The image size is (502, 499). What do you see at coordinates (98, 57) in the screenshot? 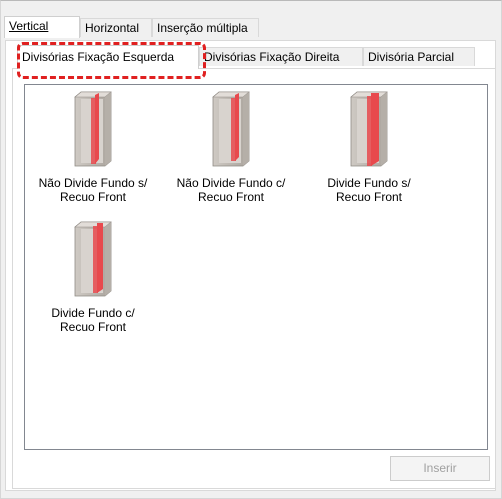
I see `tab-divisorias-esquerda-label: Divisórias Fixação Esquerda` at bounding box center [98, 57].